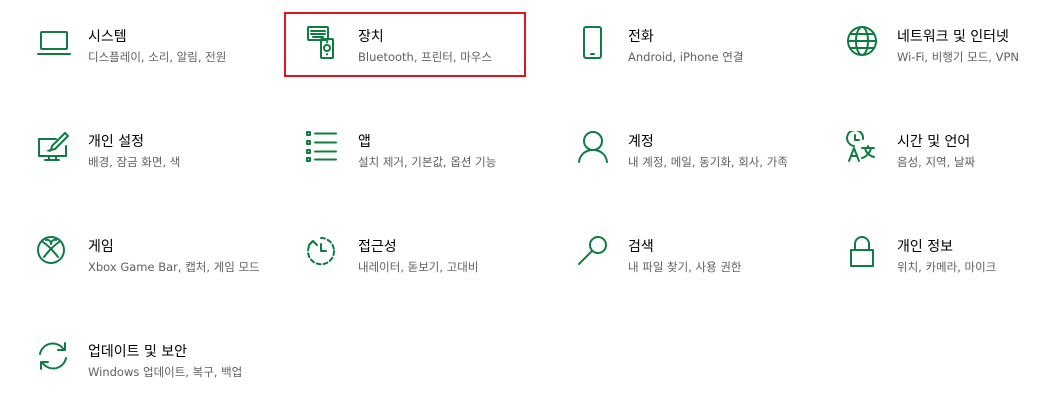  What do you see at coordinates (377, 247) in the screenshot?
I see `tile-title: 접근성` at bounding box center [377, 247].